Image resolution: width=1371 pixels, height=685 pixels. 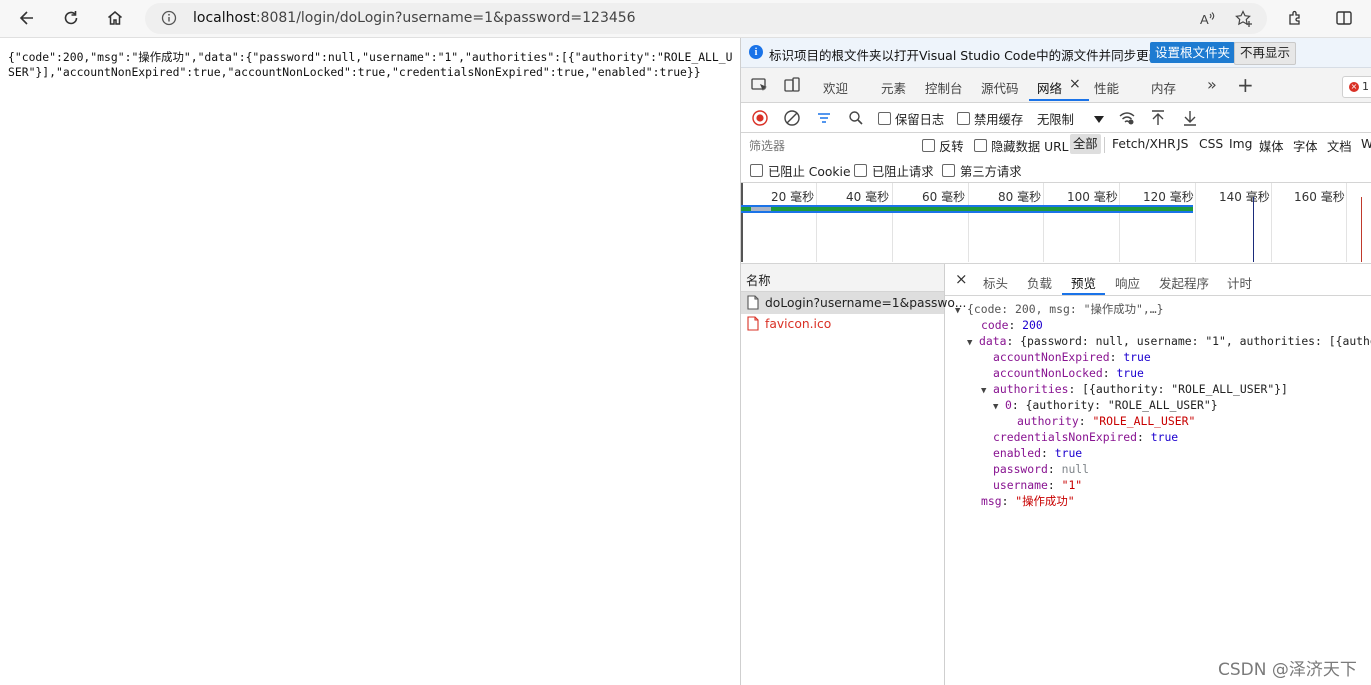 I want to click on add-tool-icon: +, so click(x=1245, y=85).